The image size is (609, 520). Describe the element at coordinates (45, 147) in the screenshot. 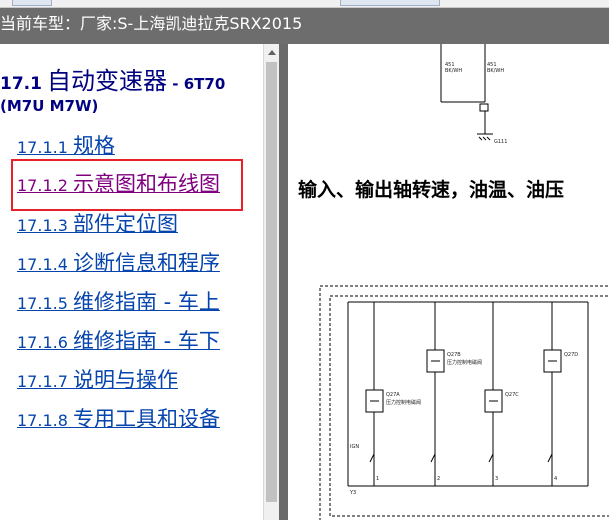

I see `toc-link-number: 17.1.1` at that location.